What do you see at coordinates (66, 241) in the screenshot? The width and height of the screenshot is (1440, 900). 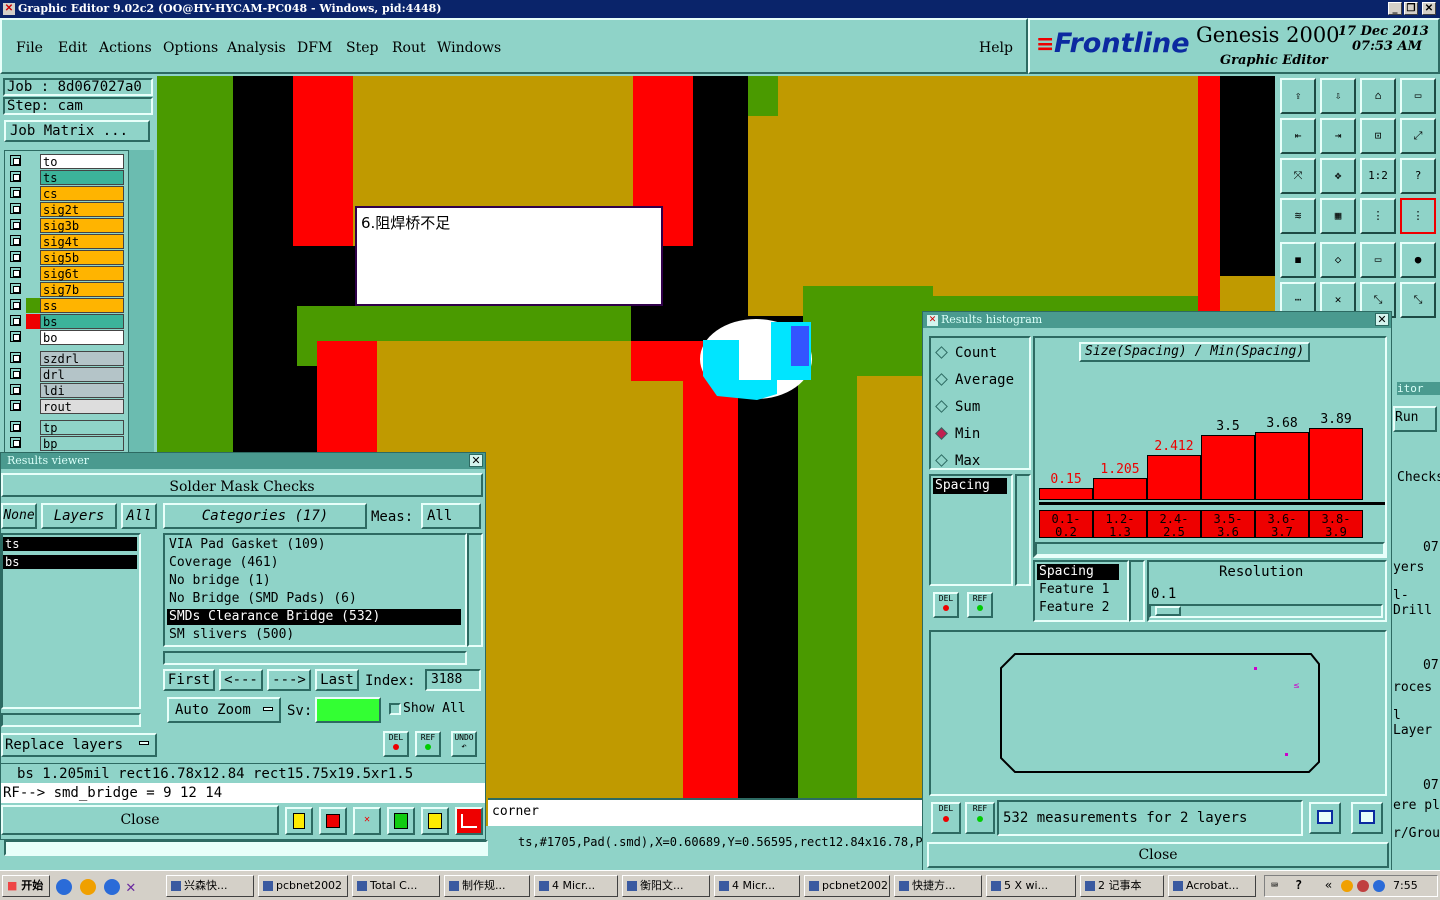 I see `layer-row-sig4t: sig4t` at bounding box center [66, 241].